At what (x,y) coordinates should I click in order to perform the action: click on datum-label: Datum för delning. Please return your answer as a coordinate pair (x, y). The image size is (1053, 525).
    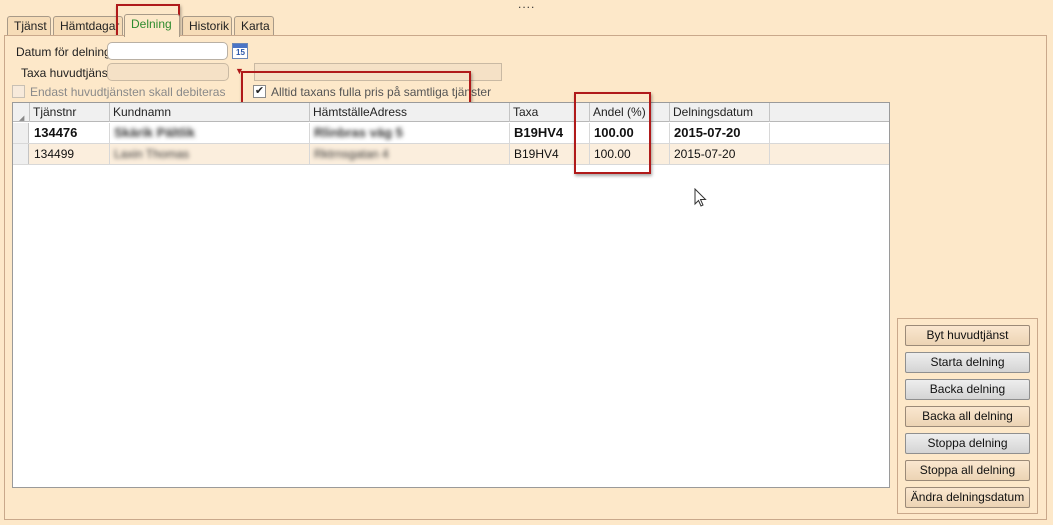
    Looking at the image, I should click on (63, 52).